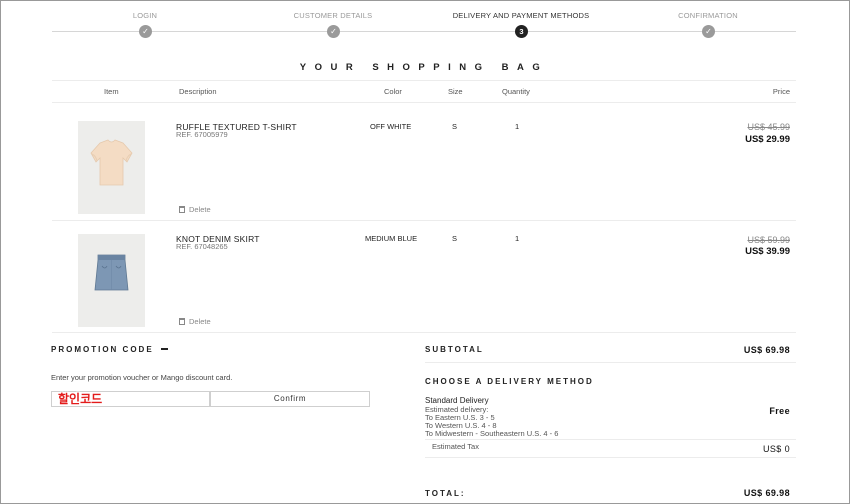 The width and height of the screenshot is (850, 504). What do you see at coordinates (776, 449) in the screenshot?
I see `tax-value: US$ 0` at bounding box center [776, 449].